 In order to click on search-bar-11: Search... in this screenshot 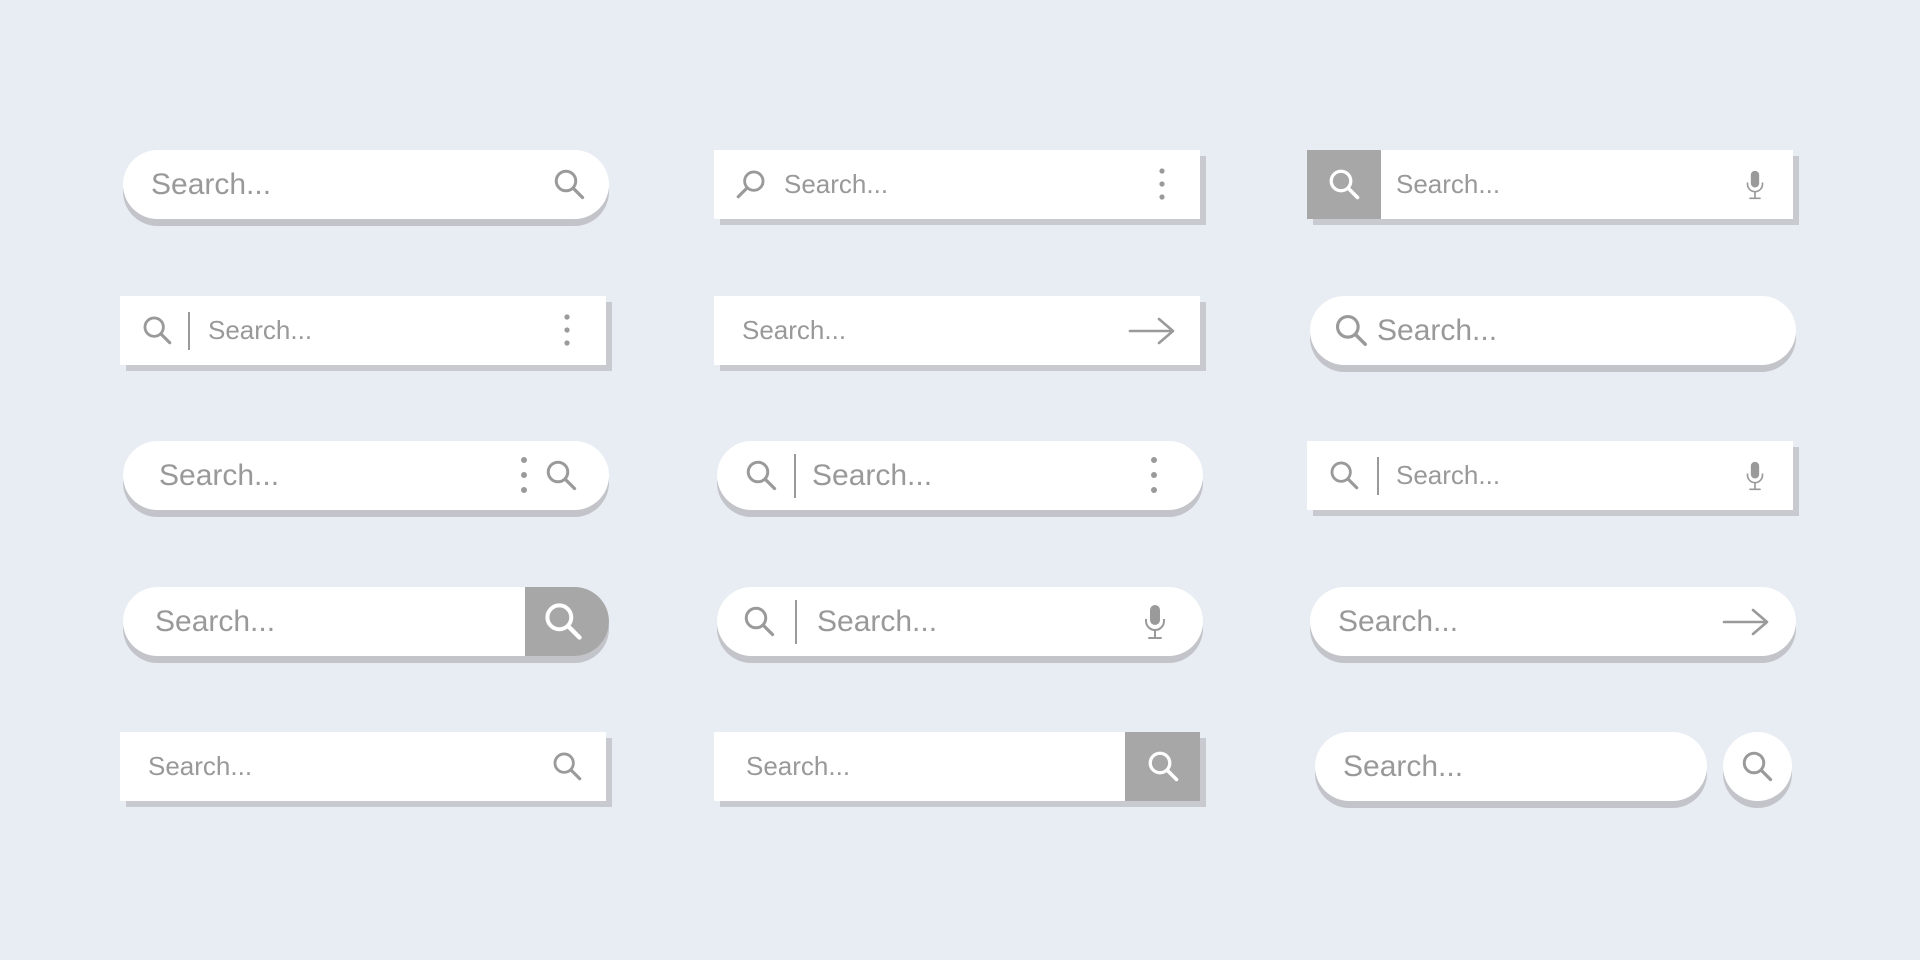, I will do `click(1550, 184)`.